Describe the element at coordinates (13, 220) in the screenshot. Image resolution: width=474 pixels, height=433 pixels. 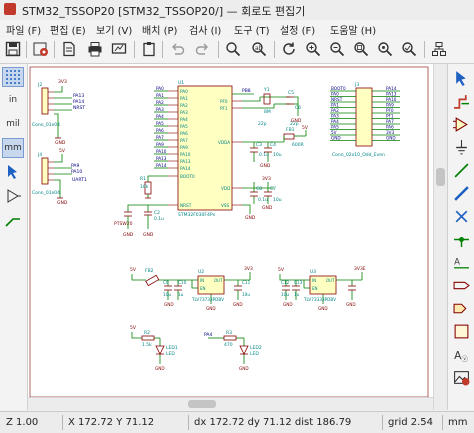
I see `wire-angle-button` at that location.